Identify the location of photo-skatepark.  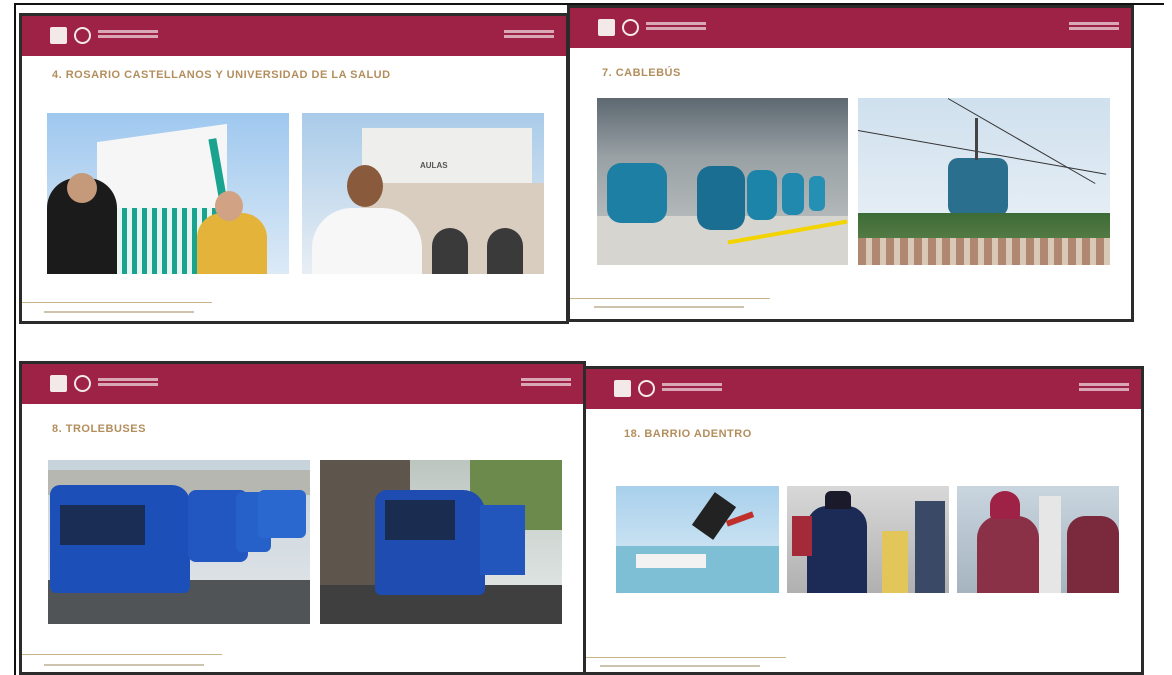
(697, 539).